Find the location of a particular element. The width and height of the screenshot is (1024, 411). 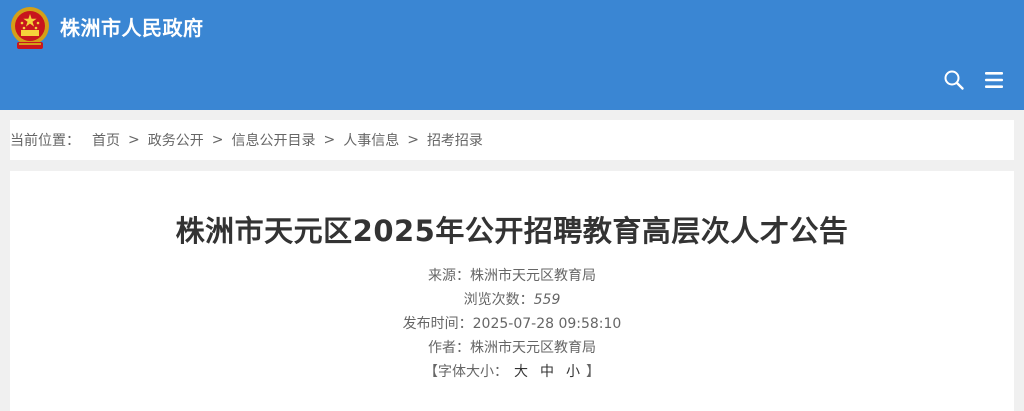

site-title: 株洲市人民政府 is located at coordinates (132, 28).